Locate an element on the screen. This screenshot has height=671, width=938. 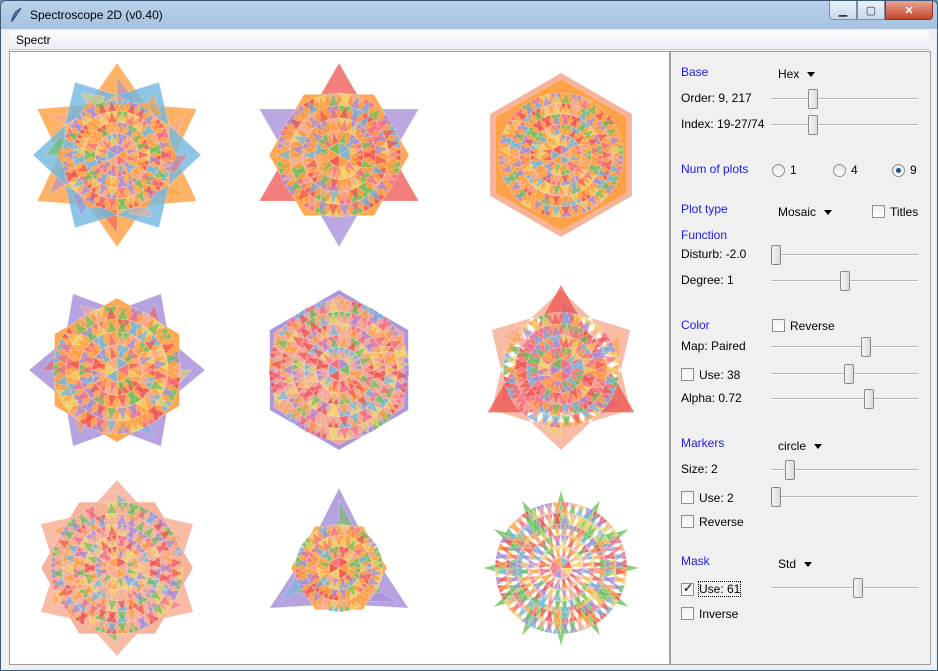
base-value: Hex is located at coordinates (789, 74).